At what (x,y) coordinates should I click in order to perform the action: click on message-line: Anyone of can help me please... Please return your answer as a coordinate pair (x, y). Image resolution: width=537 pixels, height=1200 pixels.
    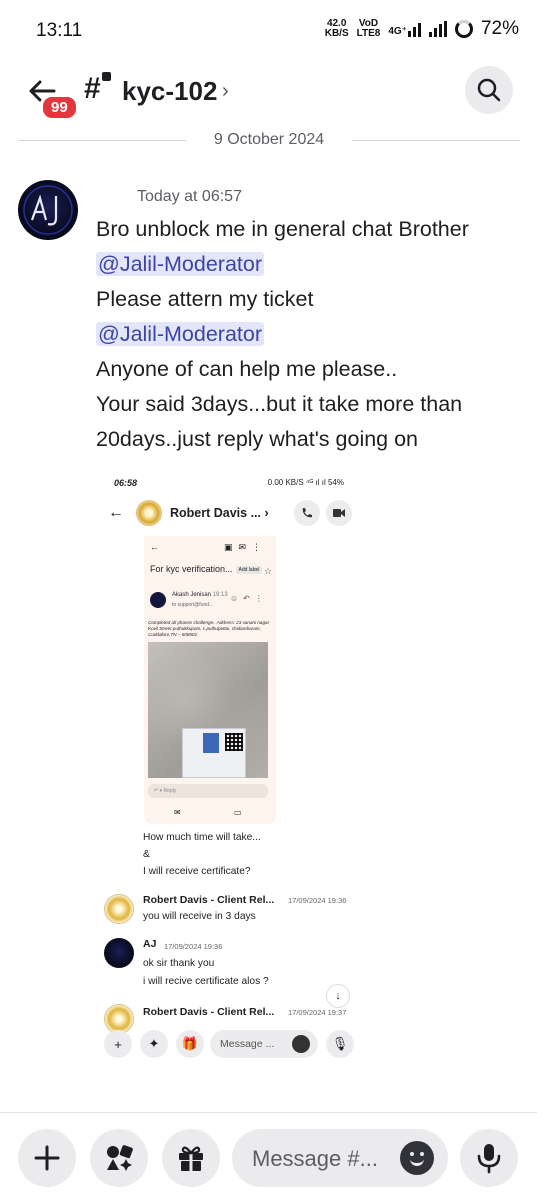
    Looking at the image, I should click on (247, 369).